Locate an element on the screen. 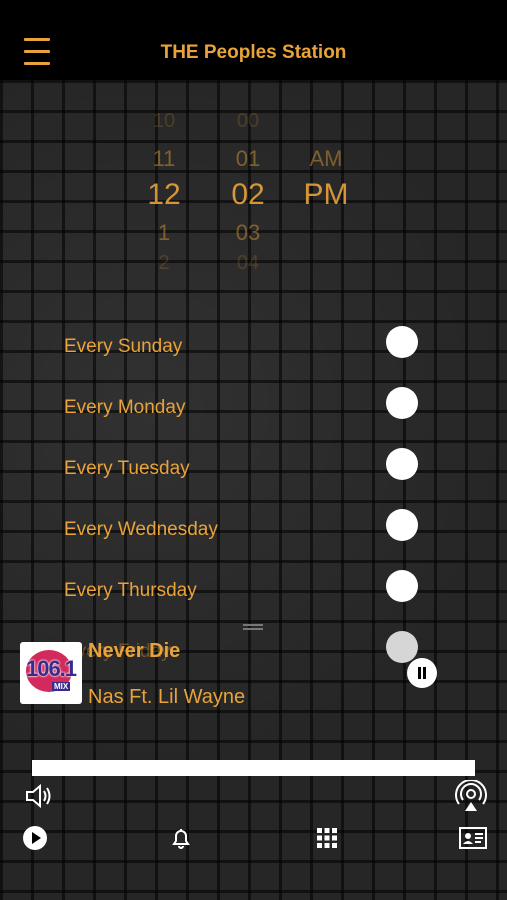 Image resolution: width=507 pixels, height=900 pixels. minute-option: 00 is located at coordinates (248, 121).